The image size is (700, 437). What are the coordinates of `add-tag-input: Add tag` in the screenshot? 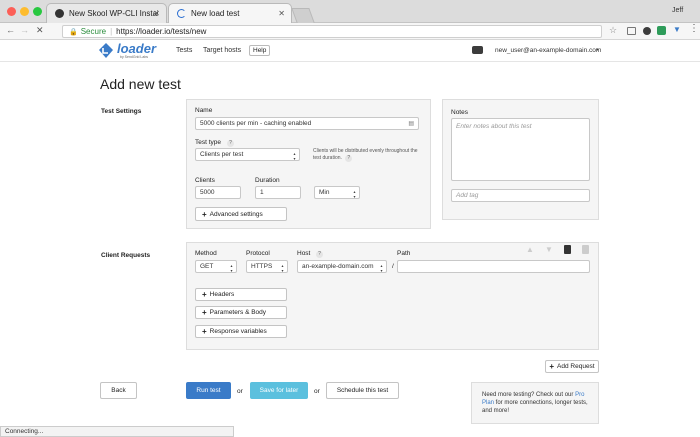 It's located at (520, 195).